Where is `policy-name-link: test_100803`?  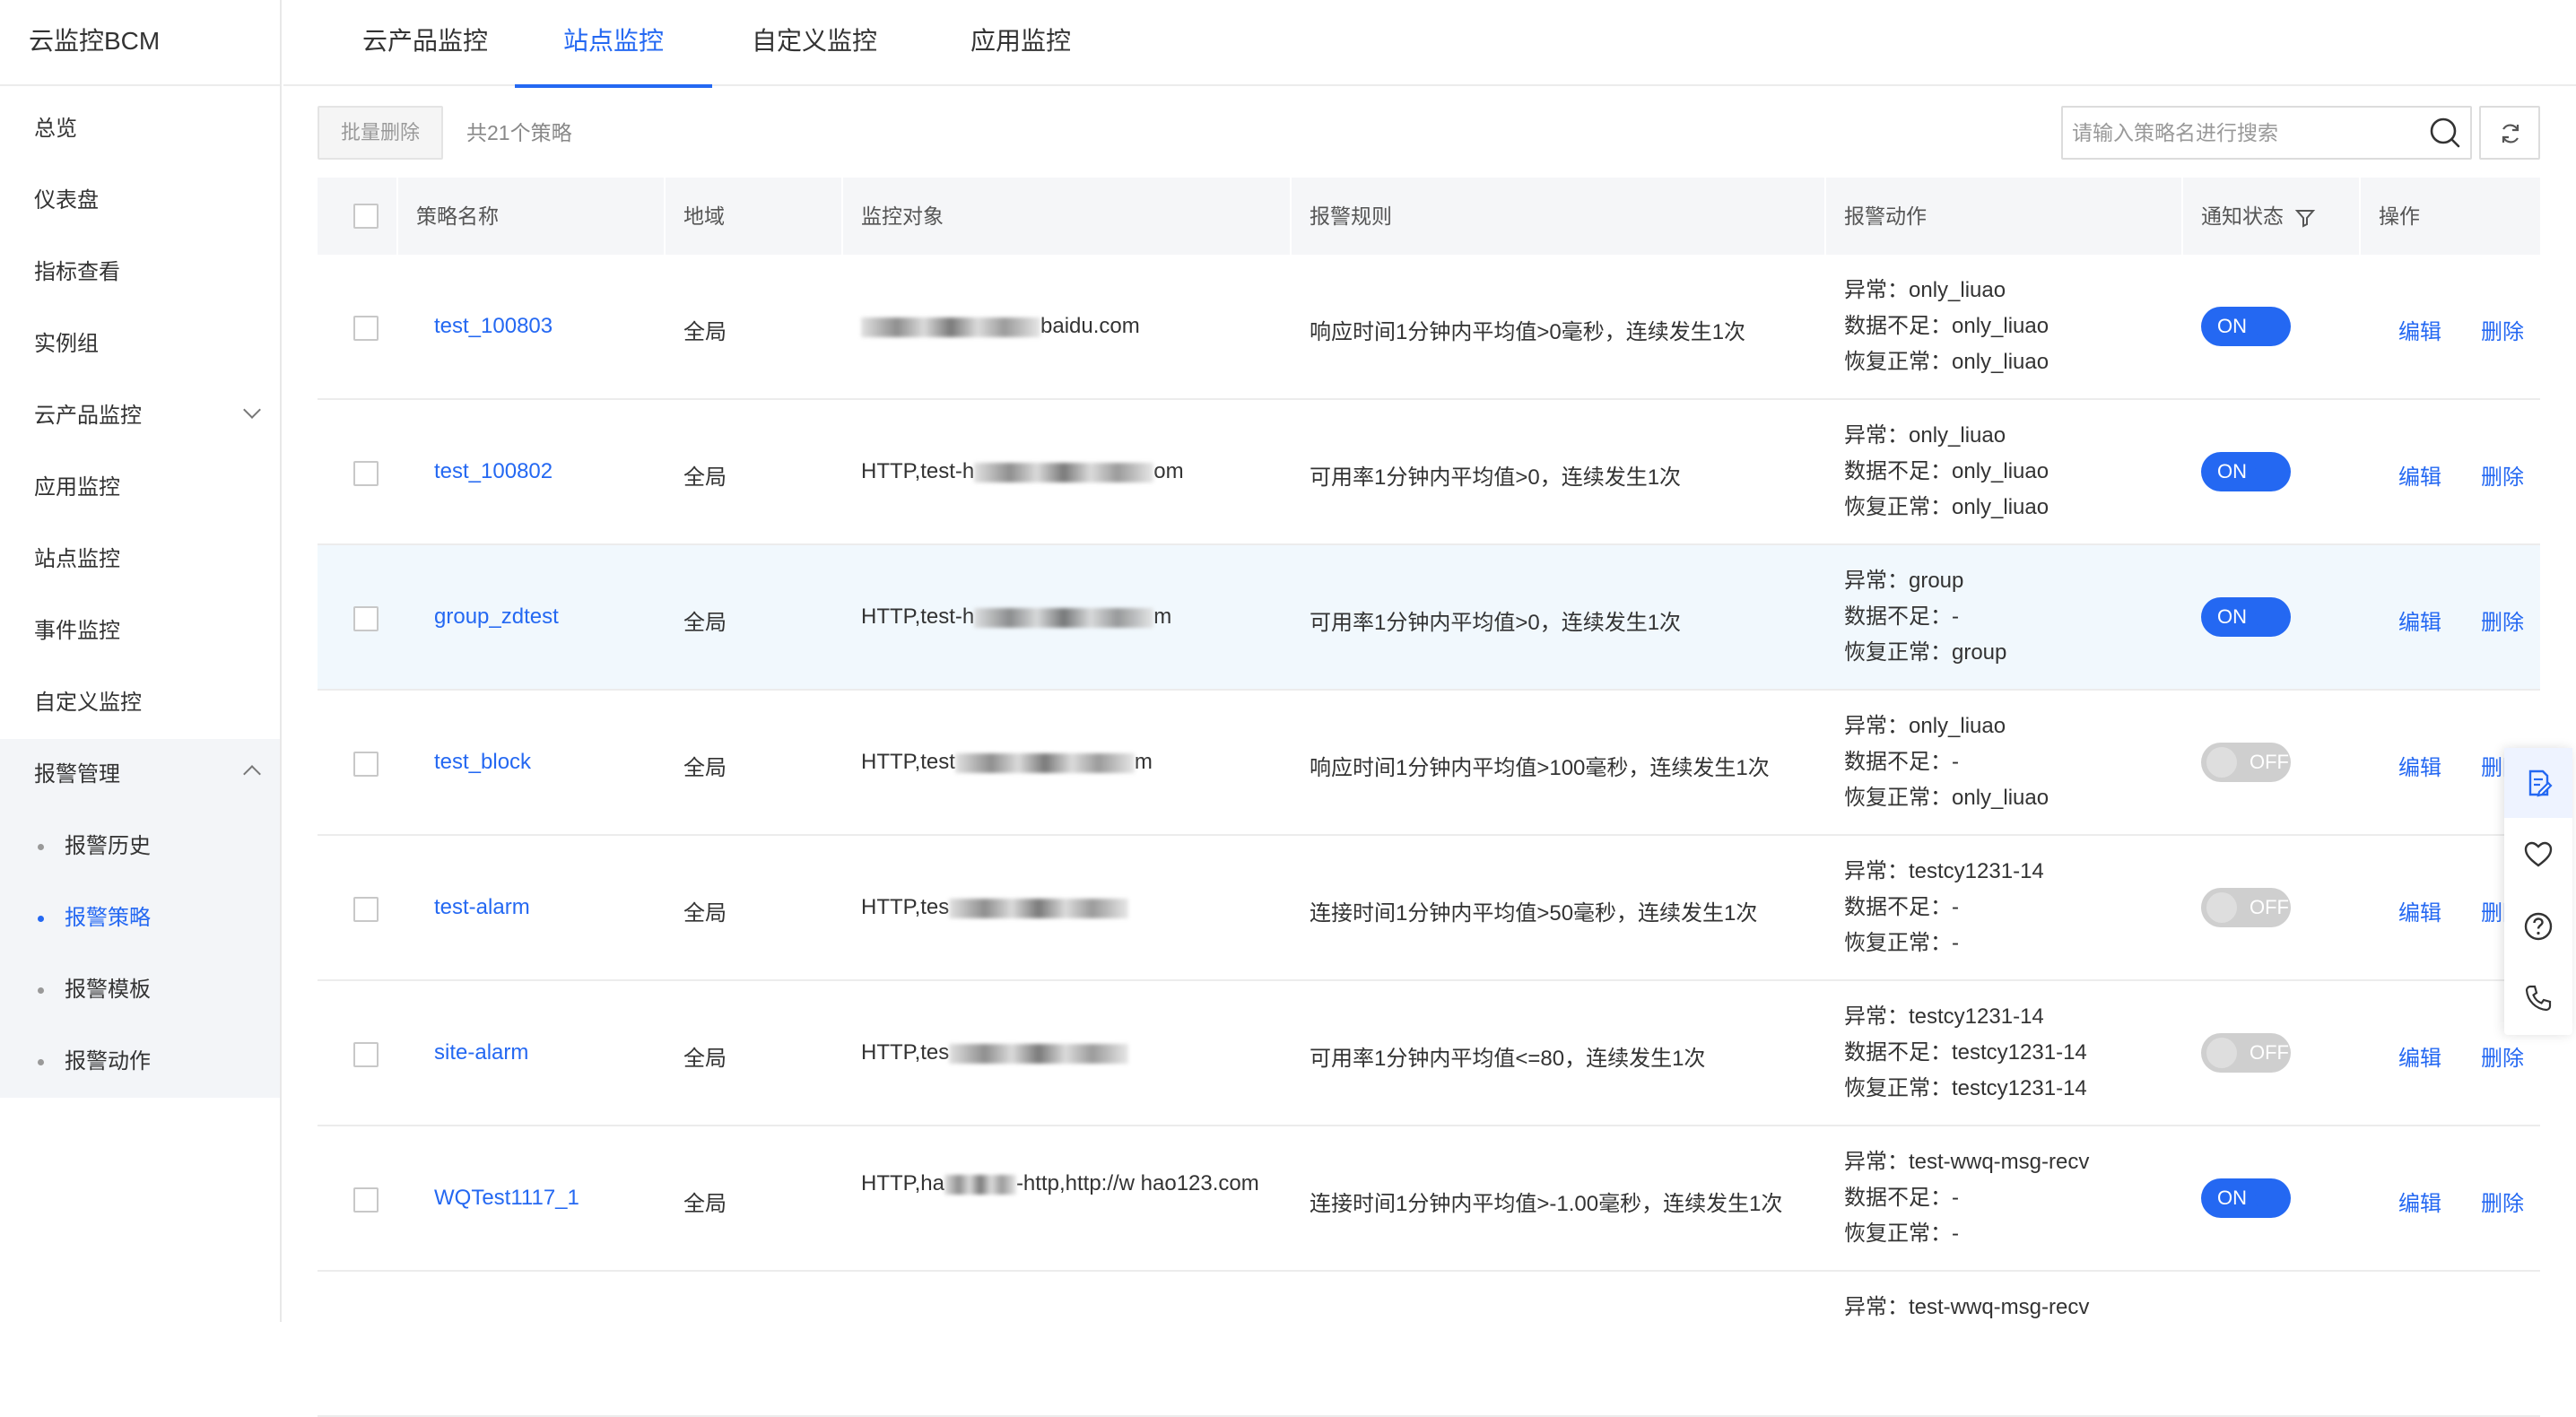 policy-name-link: test_100803 is located at coordinates (493, 326).